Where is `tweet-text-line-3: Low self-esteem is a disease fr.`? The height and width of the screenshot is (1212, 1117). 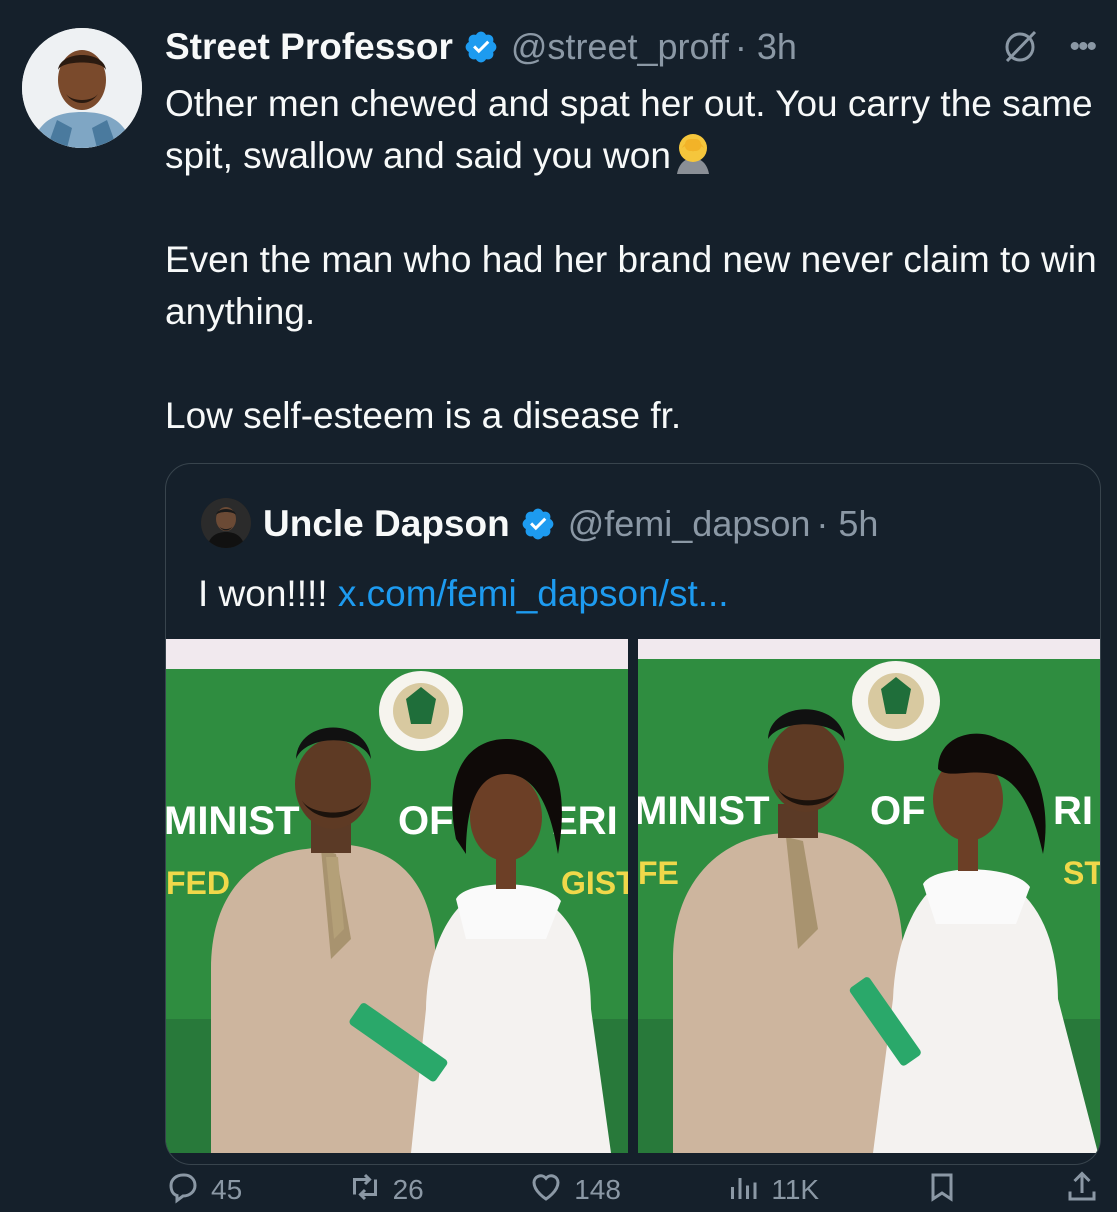
tweet-text-line-3: Low self-esteem is a disease fr. is located at coordinates (423, 415).